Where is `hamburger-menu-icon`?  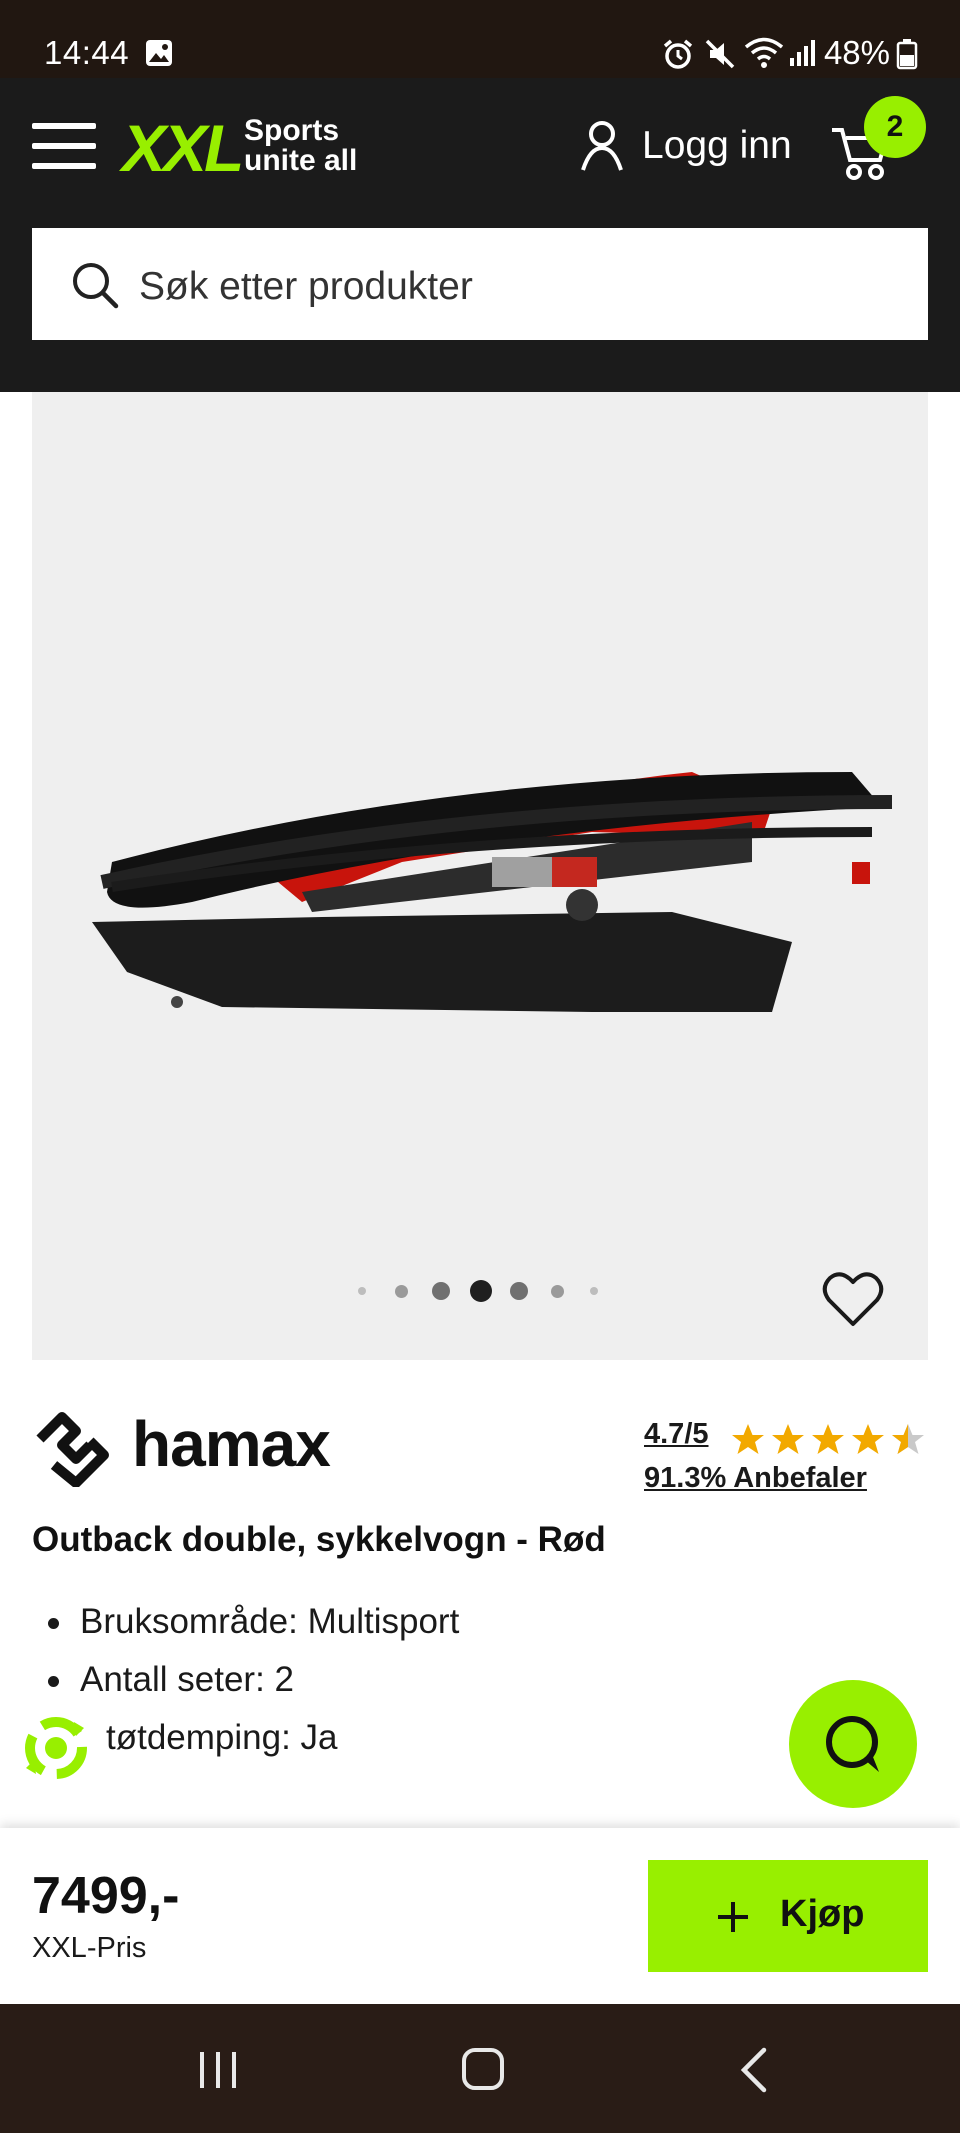 hamburger-menu-icon is located at coordinates (64, 146).